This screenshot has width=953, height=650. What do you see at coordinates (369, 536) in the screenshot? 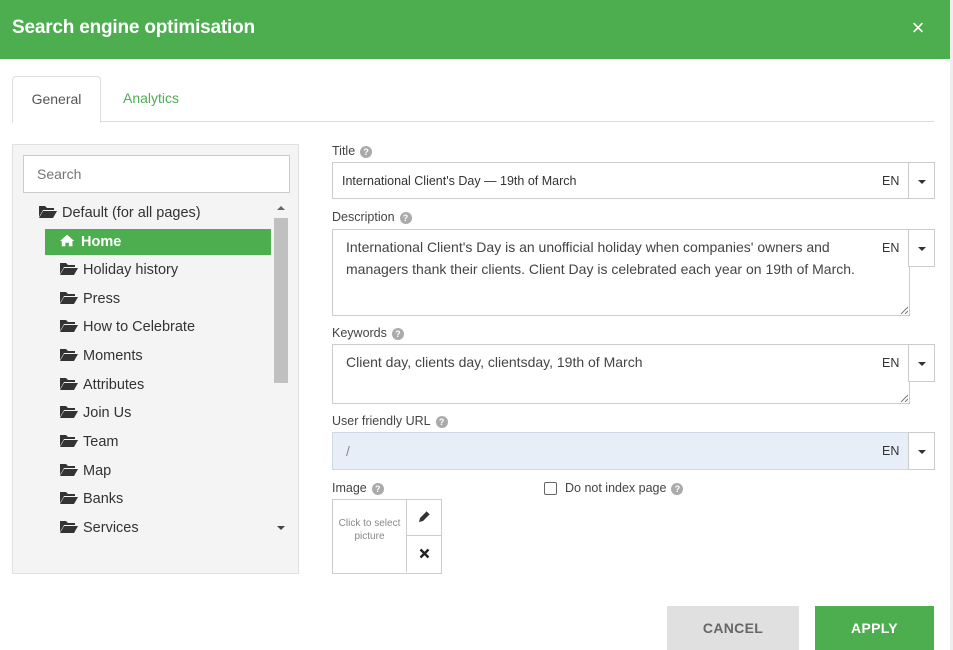
I see `select-picture-button: Click to select picture` at bounding box center [369, 536].